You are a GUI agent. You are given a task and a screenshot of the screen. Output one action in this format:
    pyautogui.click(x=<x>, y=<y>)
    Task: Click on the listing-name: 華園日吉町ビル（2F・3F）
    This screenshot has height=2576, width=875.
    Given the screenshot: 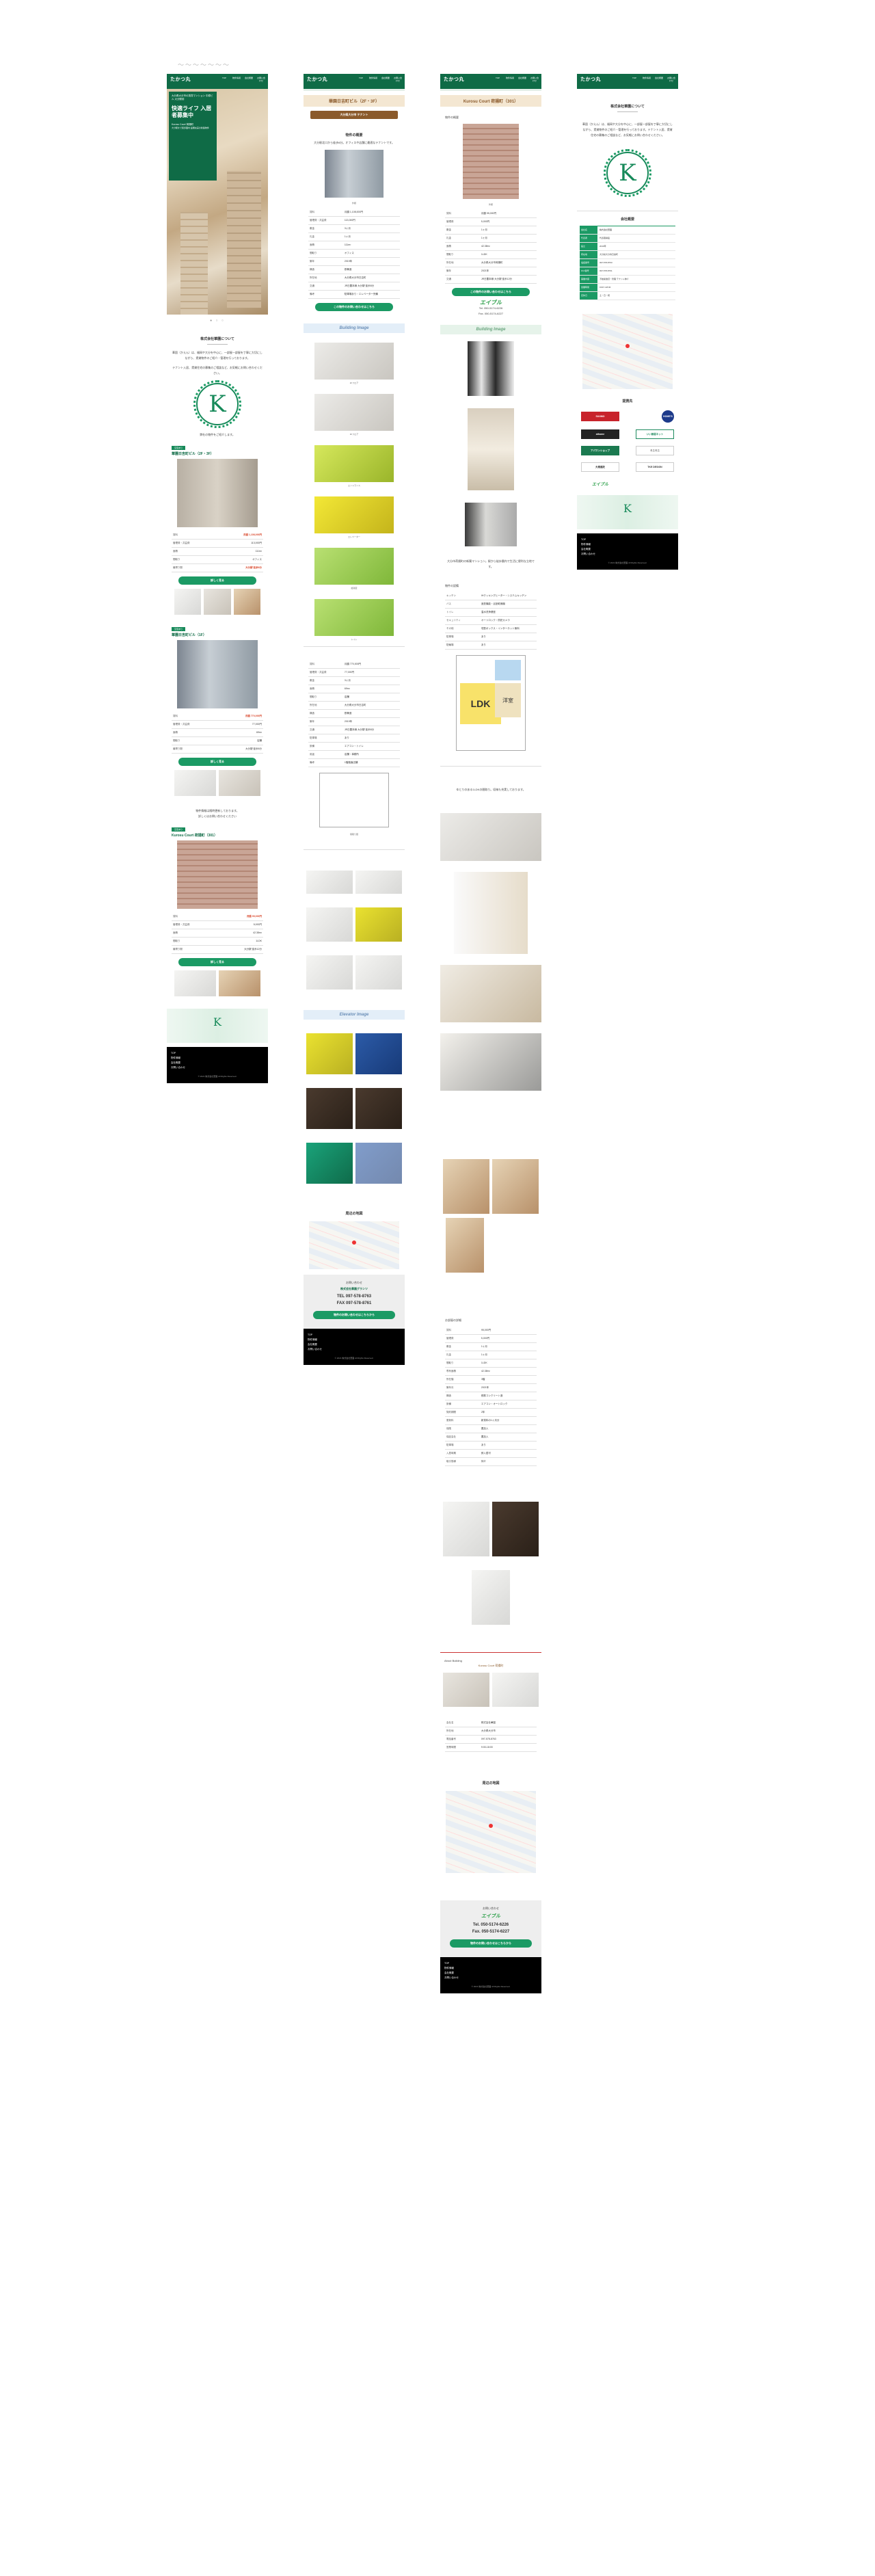 What is the action you would take?
    pyautogui.click(x=217, y=453)
    